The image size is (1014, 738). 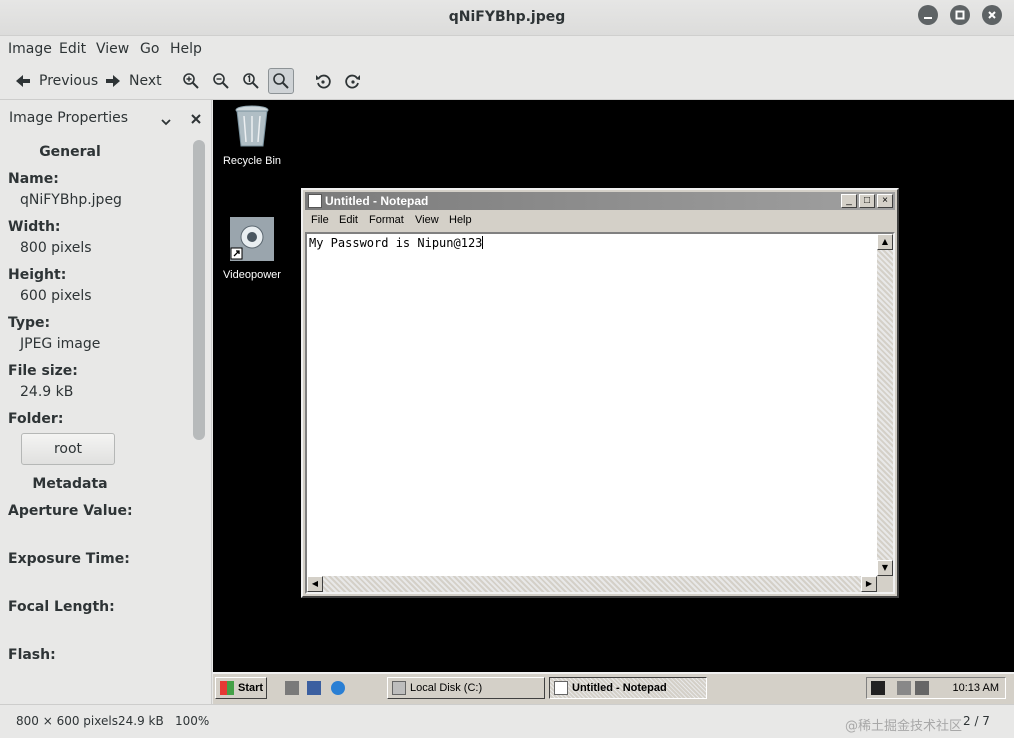 I want to click on start-button: Start, so click(x=241, y=688).